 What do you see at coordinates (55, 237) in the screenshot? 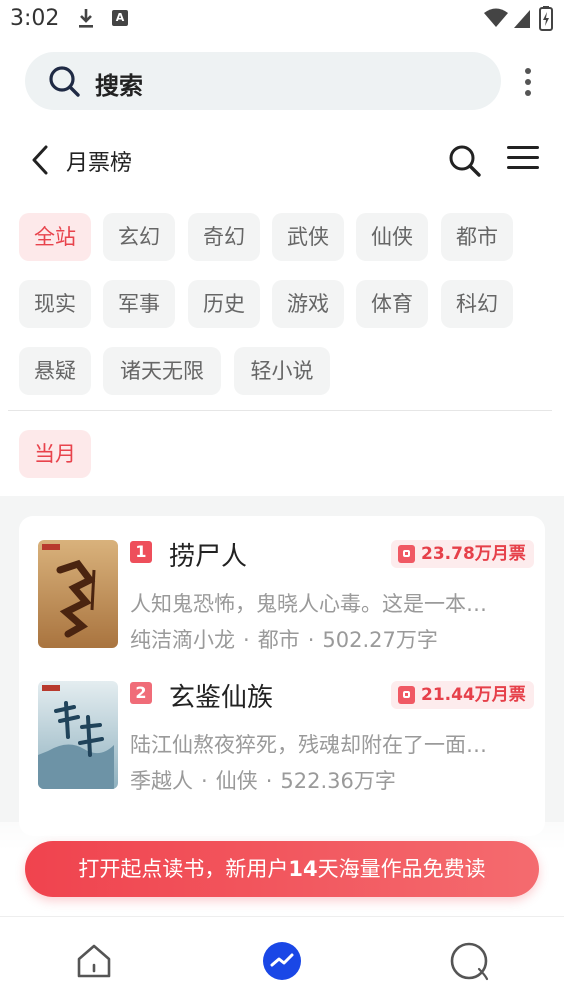
I see `chip-category: 全站` at bounding box center [55, 237].